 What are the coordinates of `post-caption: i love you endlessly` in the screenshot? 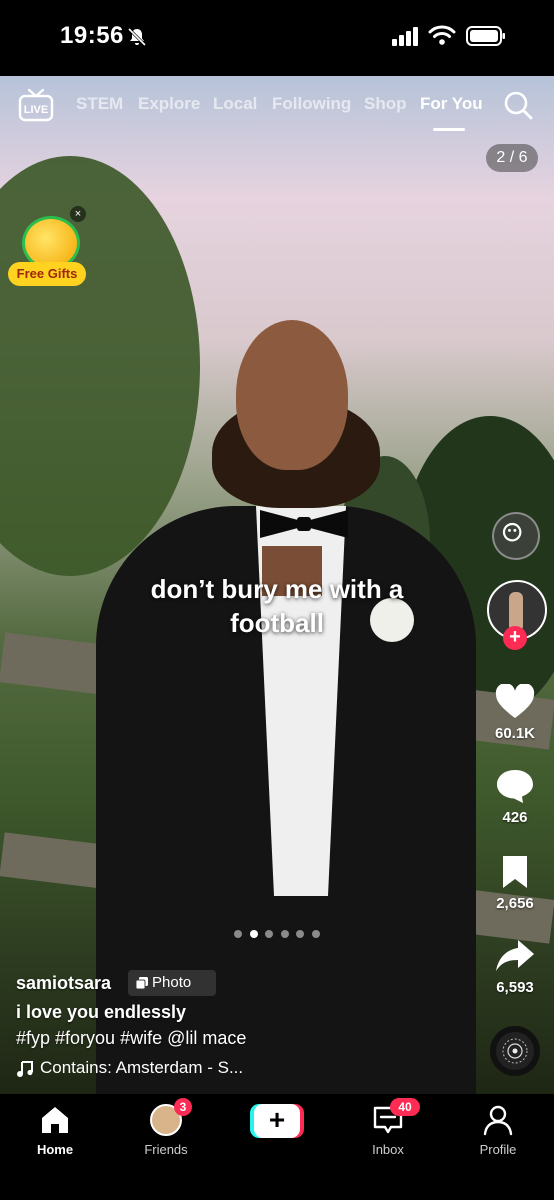 It's located at (101, 1012).